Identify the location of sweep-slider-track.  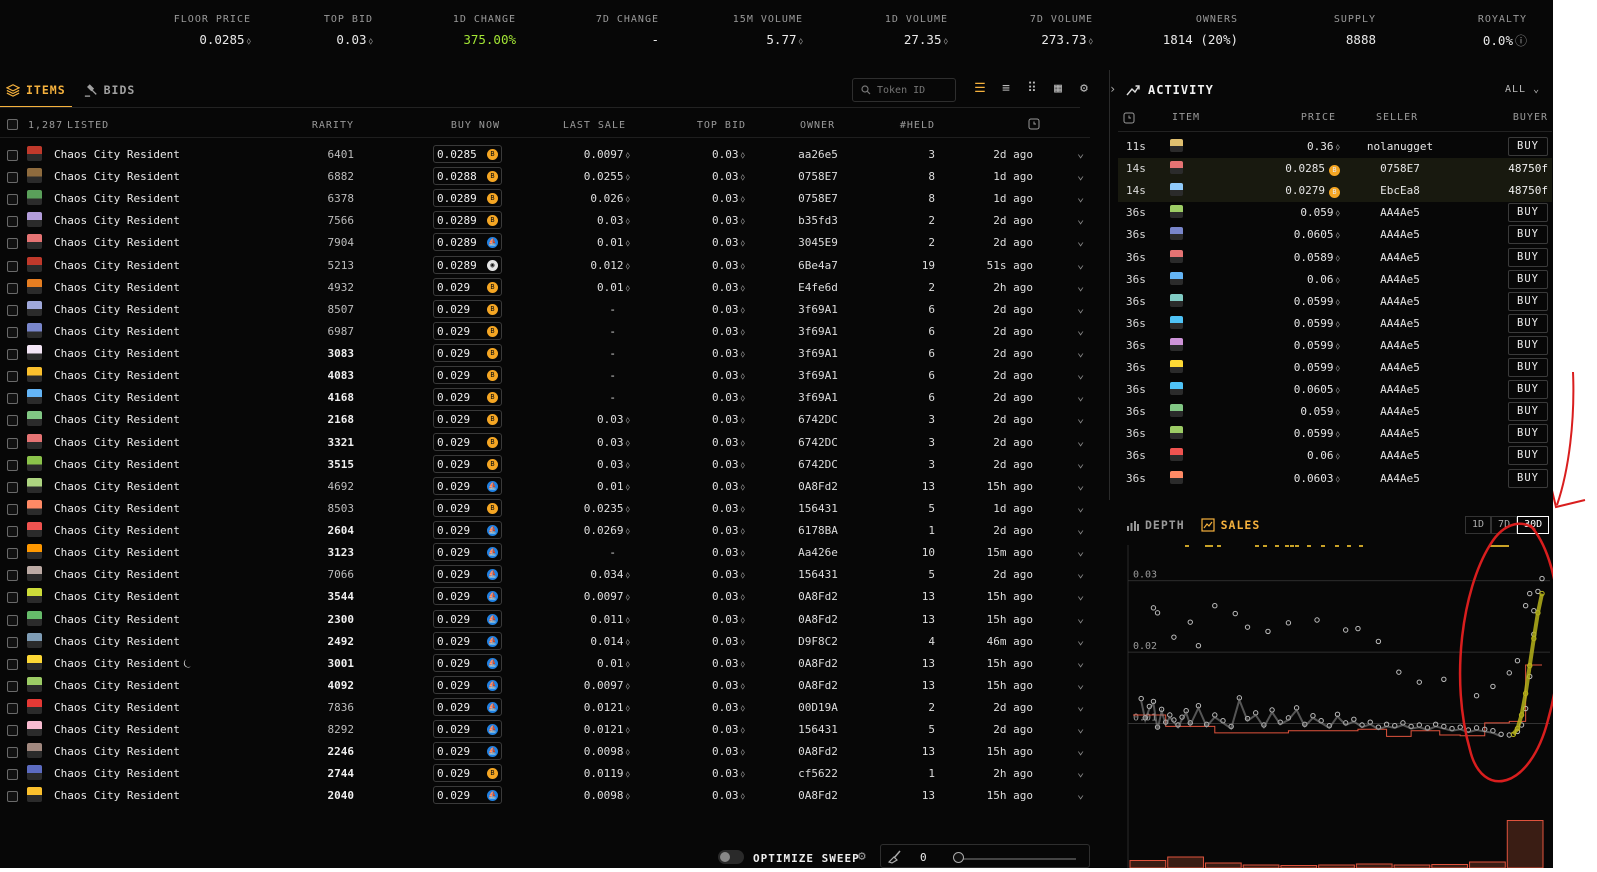
(1016, 859).